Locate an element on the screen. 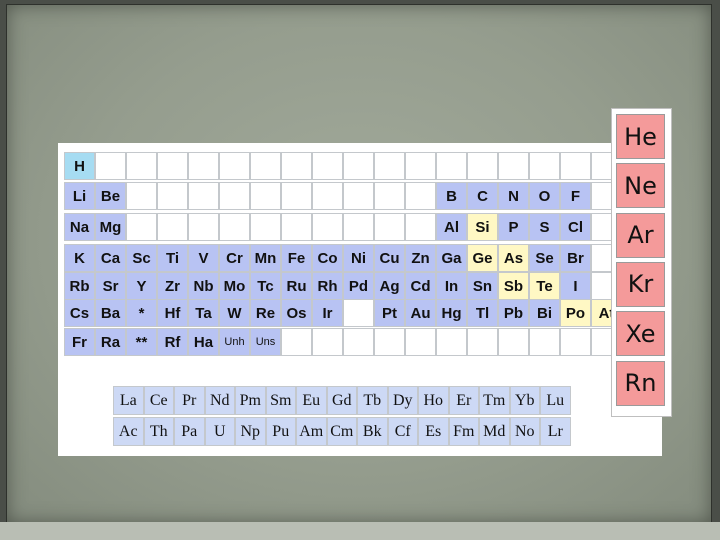 The width and height of the screenshot is (720, 540). element-cell-K: K is located at coordinates (79, 258).